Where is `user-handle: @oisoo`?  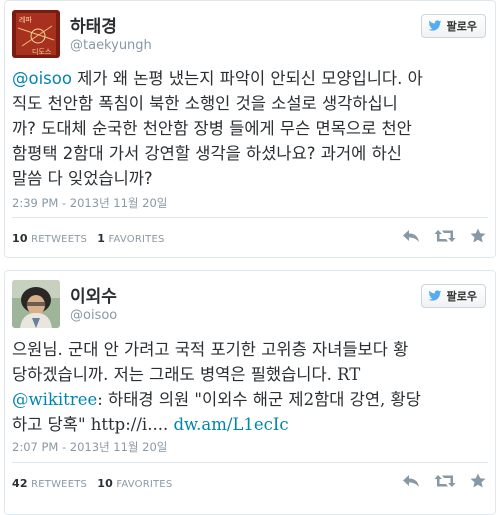 user-handle: @oisoo is located at coordinates (93, 315).